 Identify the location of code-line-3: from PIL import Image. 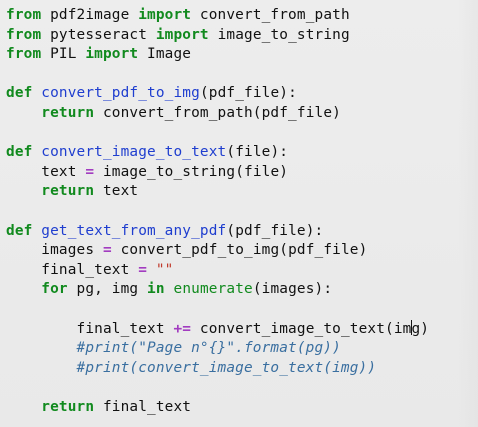
(242, 55).